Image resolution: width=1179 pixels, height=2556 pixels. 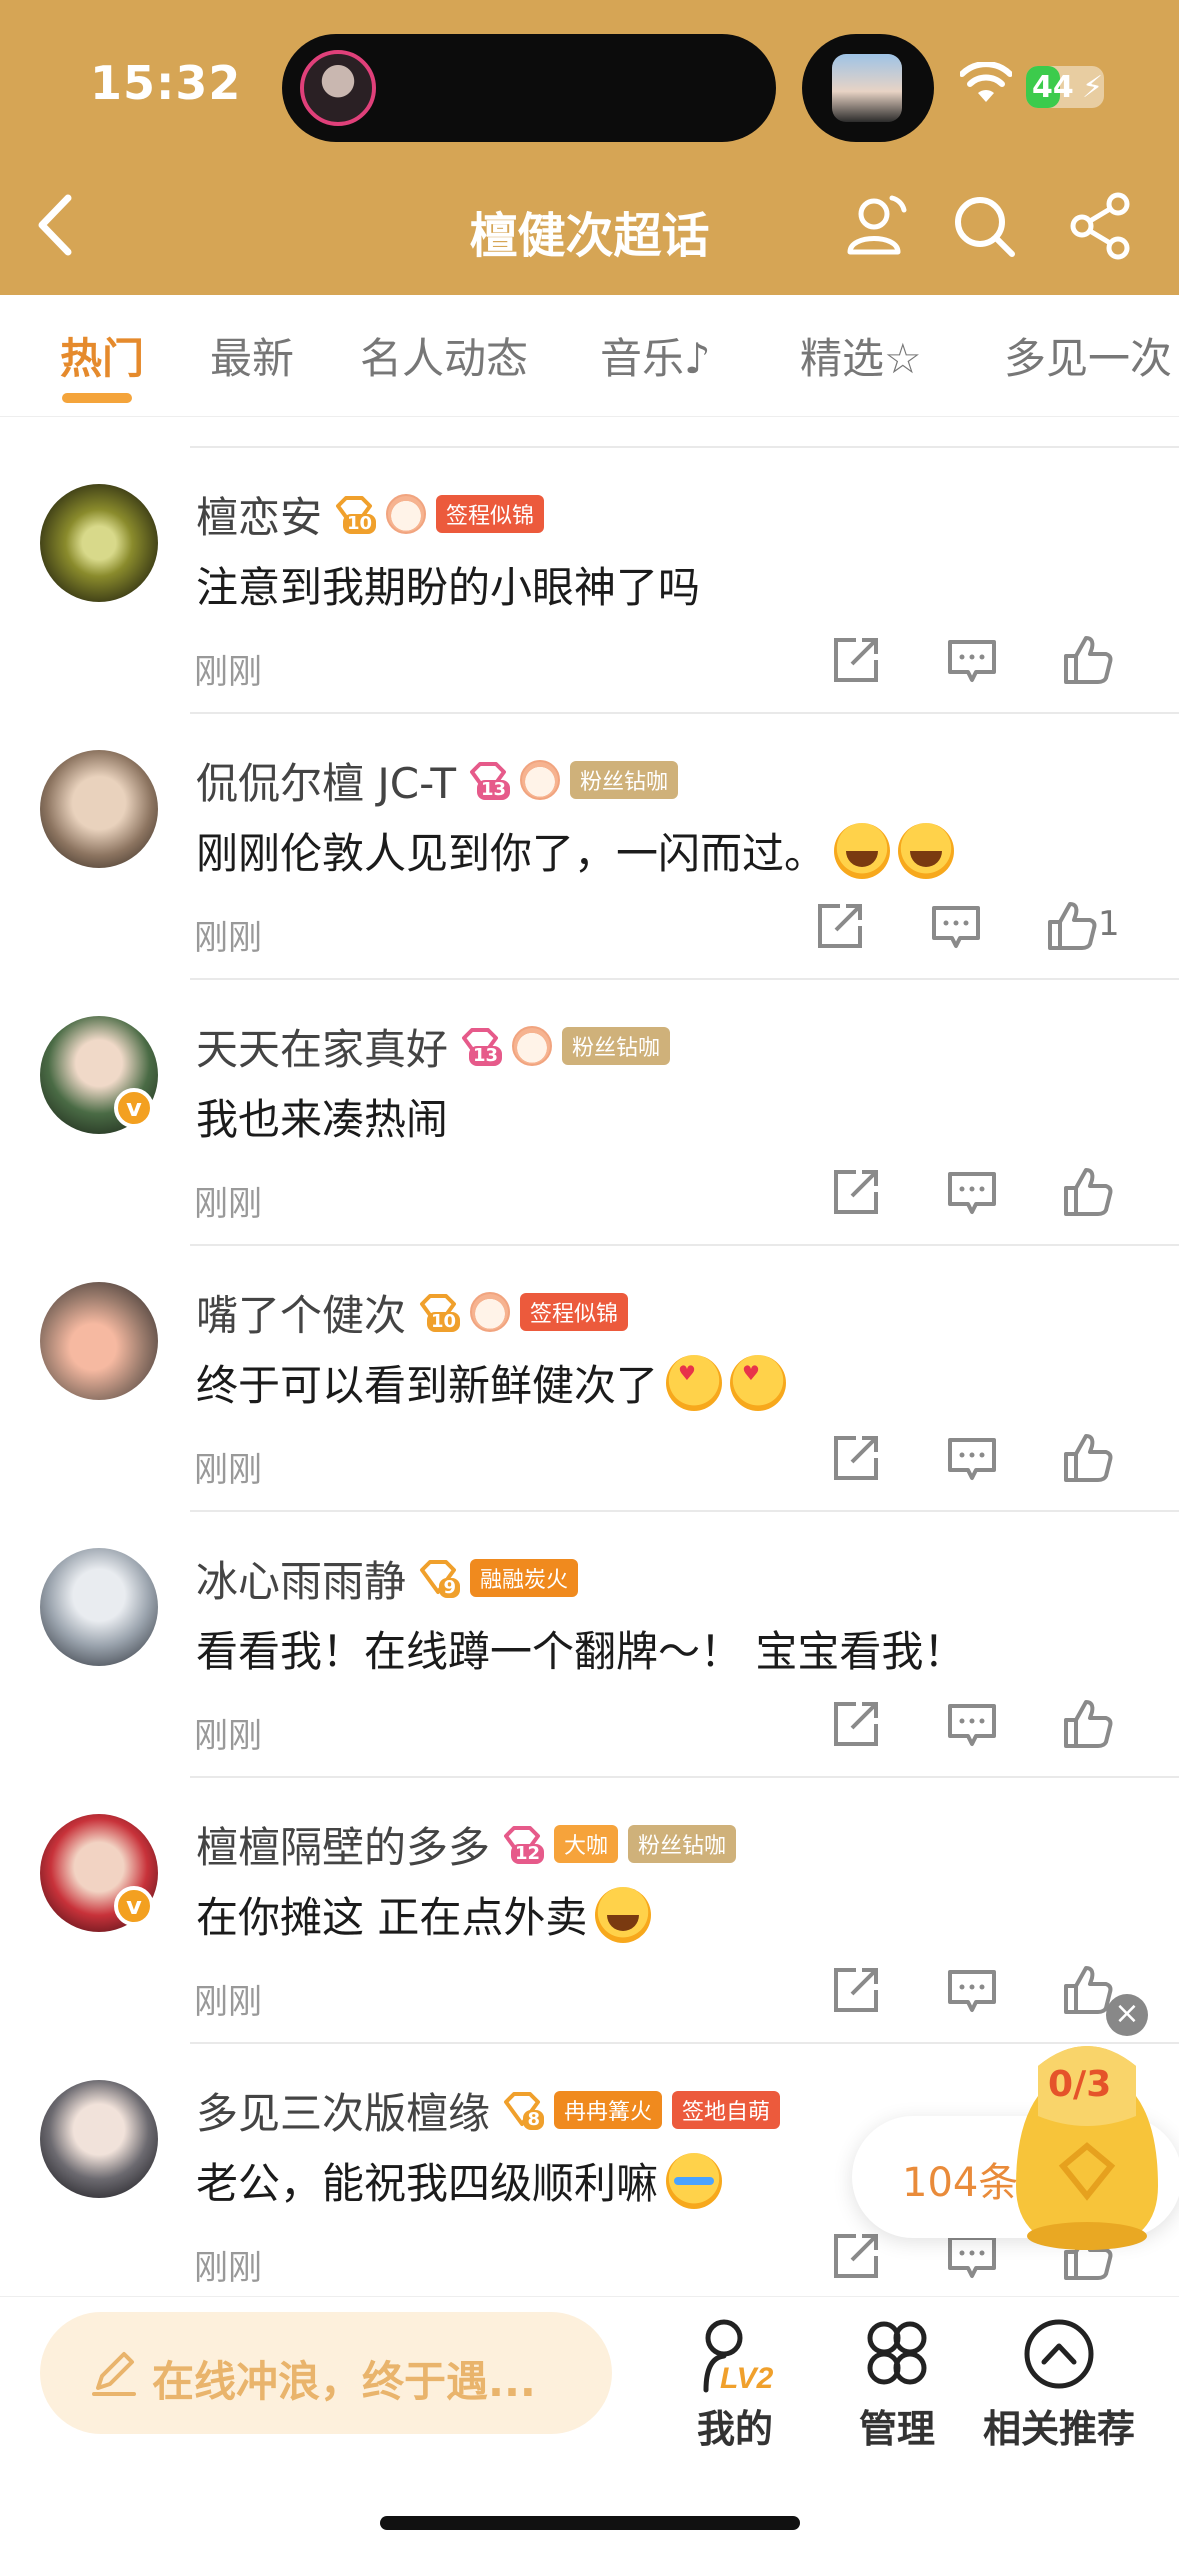 I want to click on comment-text: 看看我！在线蹲一个翻牌～！ 宝宝看我！, so click(x=580, y=1648).